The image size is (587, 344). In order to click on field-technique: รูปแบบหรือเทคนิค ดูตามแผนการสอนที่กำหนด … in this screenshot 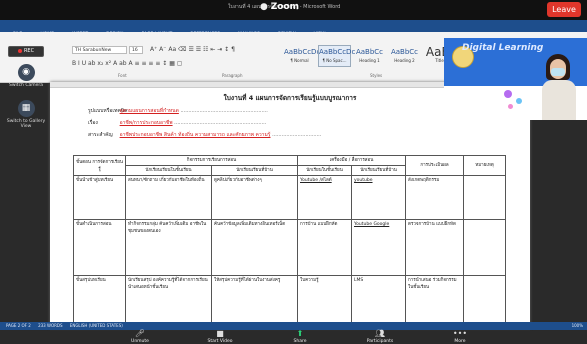, I will do `click(178, 111)`.